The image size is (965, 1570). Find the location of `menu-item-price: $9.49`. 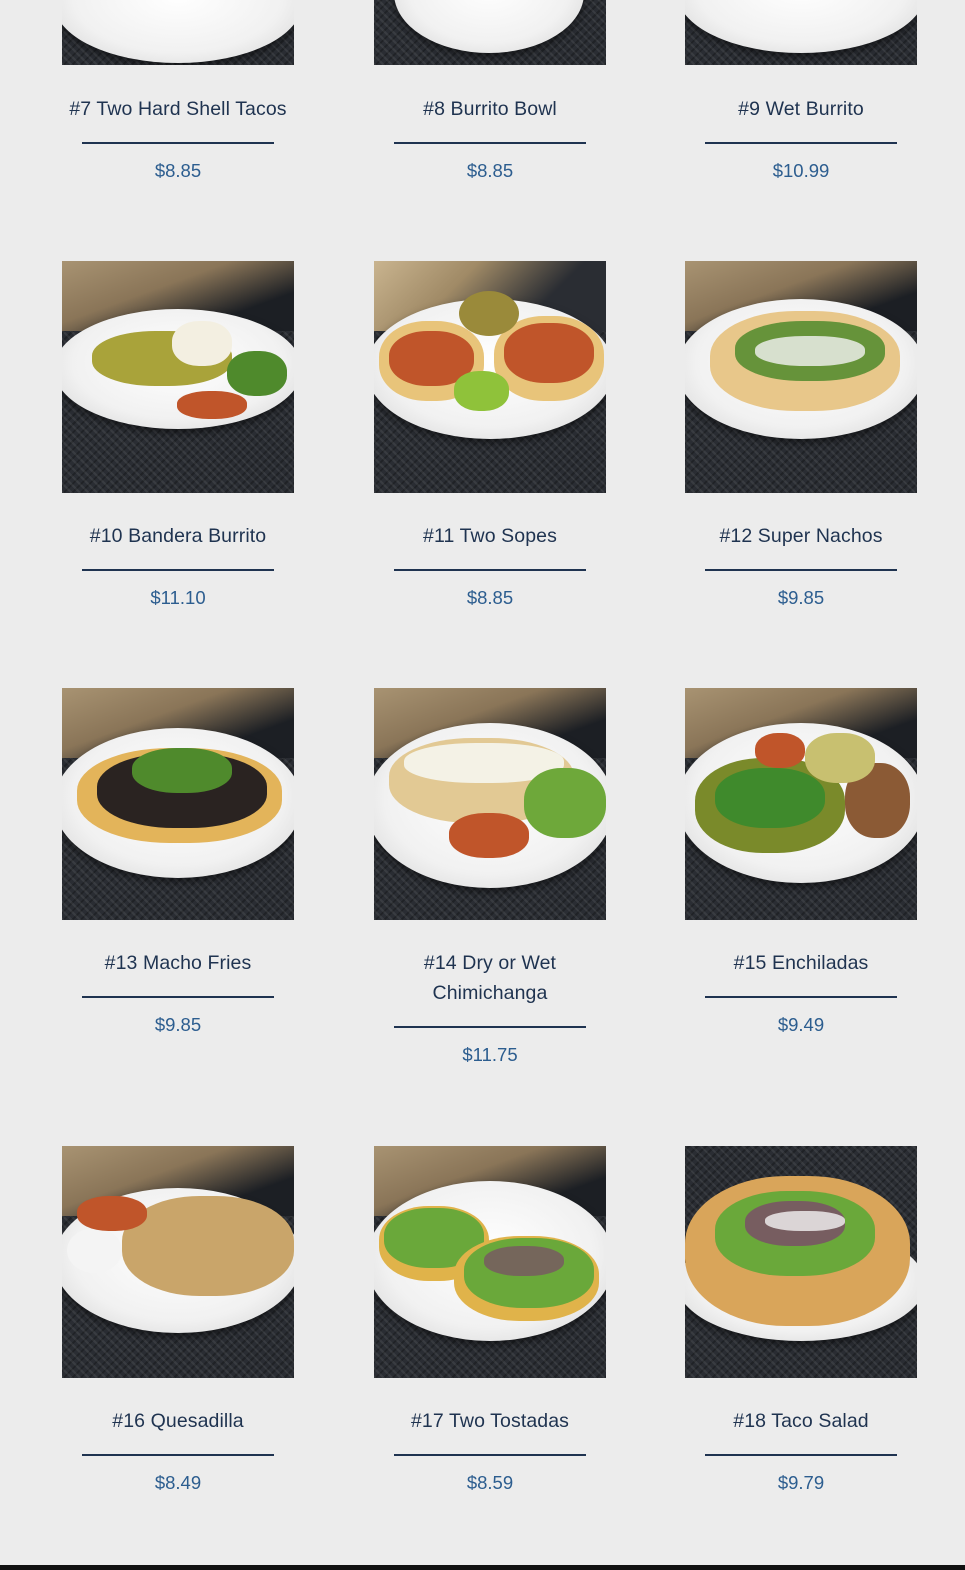

menu-item-price: $9.49 is located at coordinates (801, 1024).